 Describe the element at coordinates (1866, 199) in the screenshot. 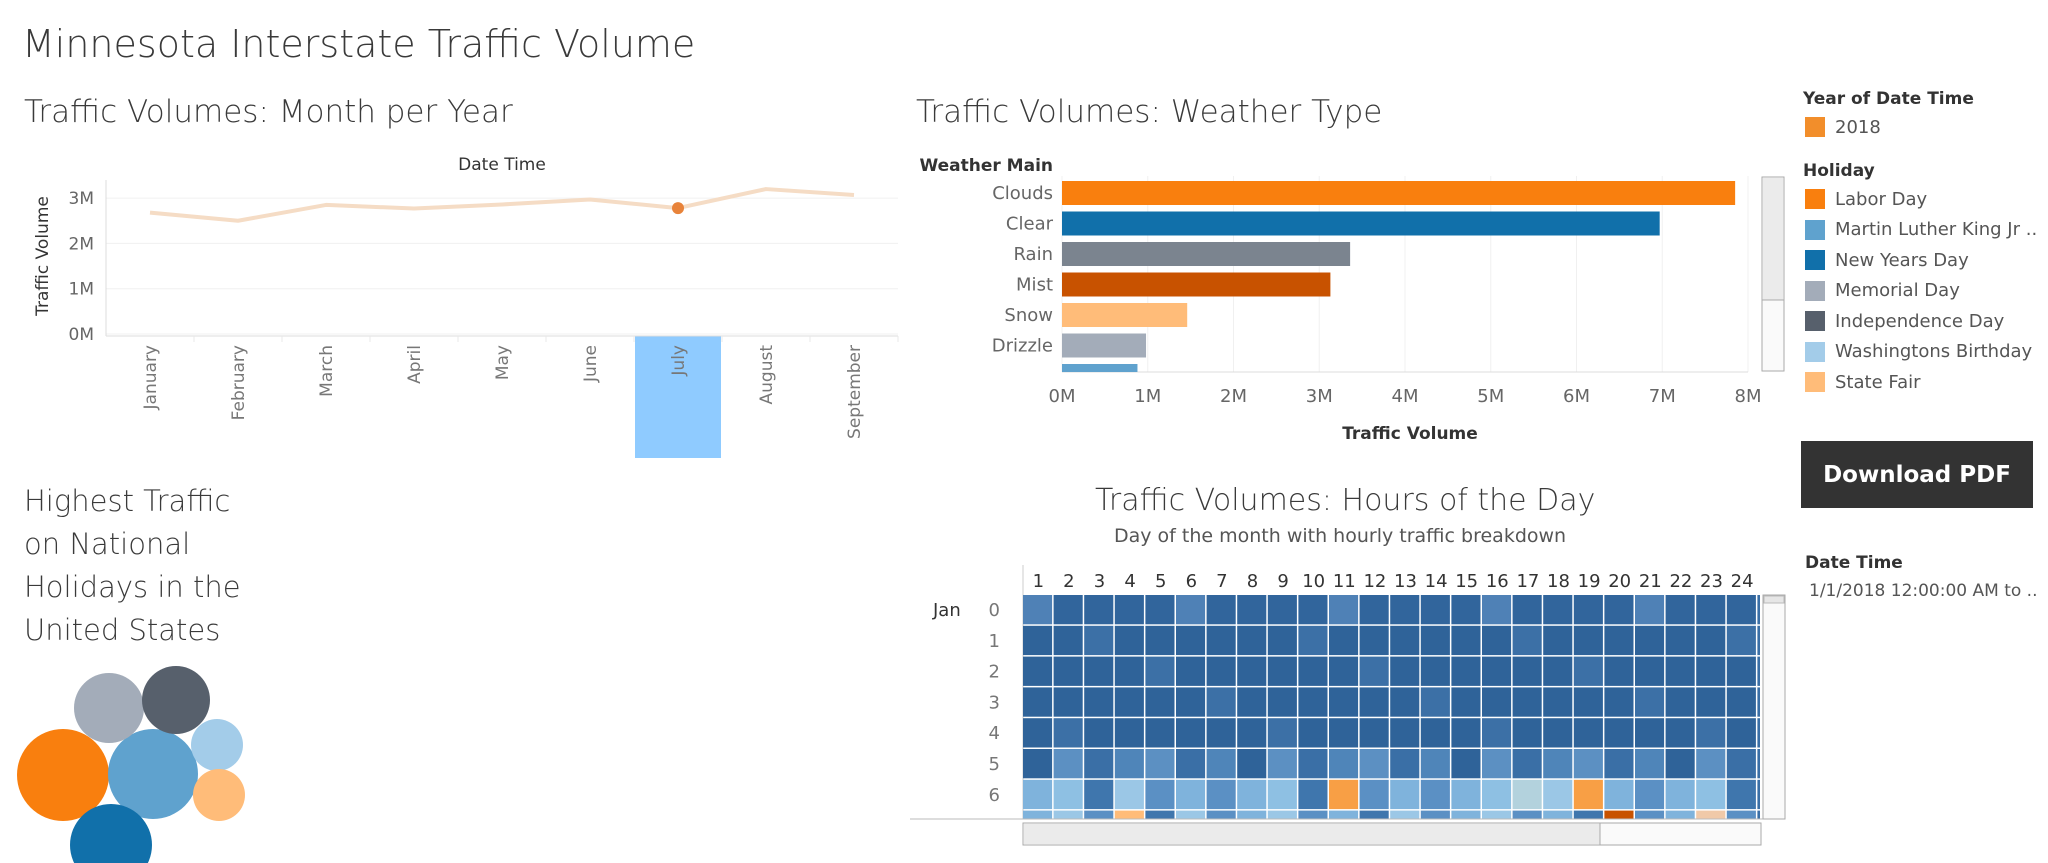

I see `legend-item: Labor Day` at that location.